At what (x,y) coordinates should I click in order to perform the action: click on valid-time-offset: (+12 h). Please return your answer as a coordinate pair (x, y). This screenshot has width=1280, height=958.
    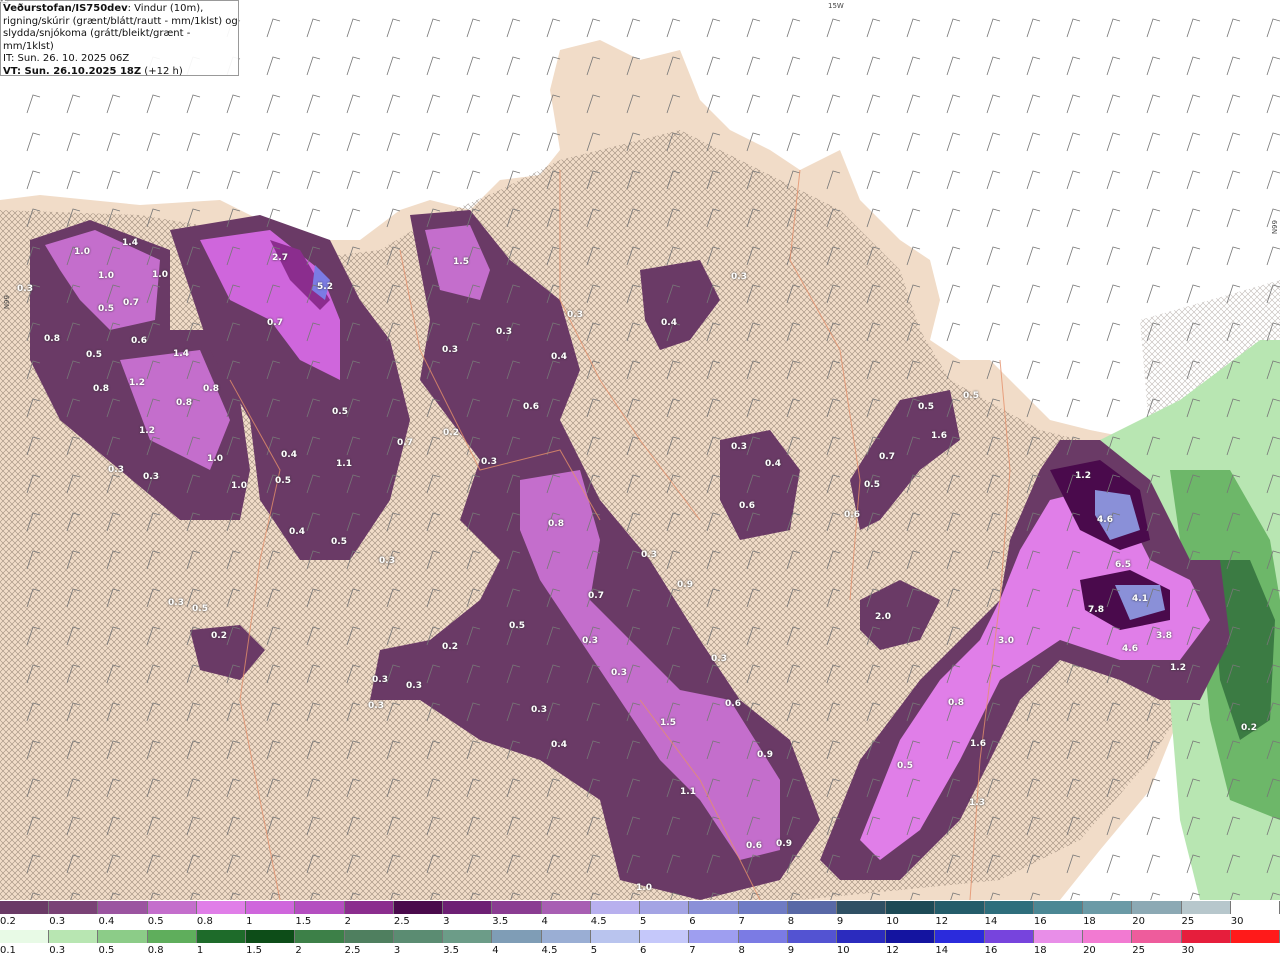
    Looking at the image, I should click on (162, 71).